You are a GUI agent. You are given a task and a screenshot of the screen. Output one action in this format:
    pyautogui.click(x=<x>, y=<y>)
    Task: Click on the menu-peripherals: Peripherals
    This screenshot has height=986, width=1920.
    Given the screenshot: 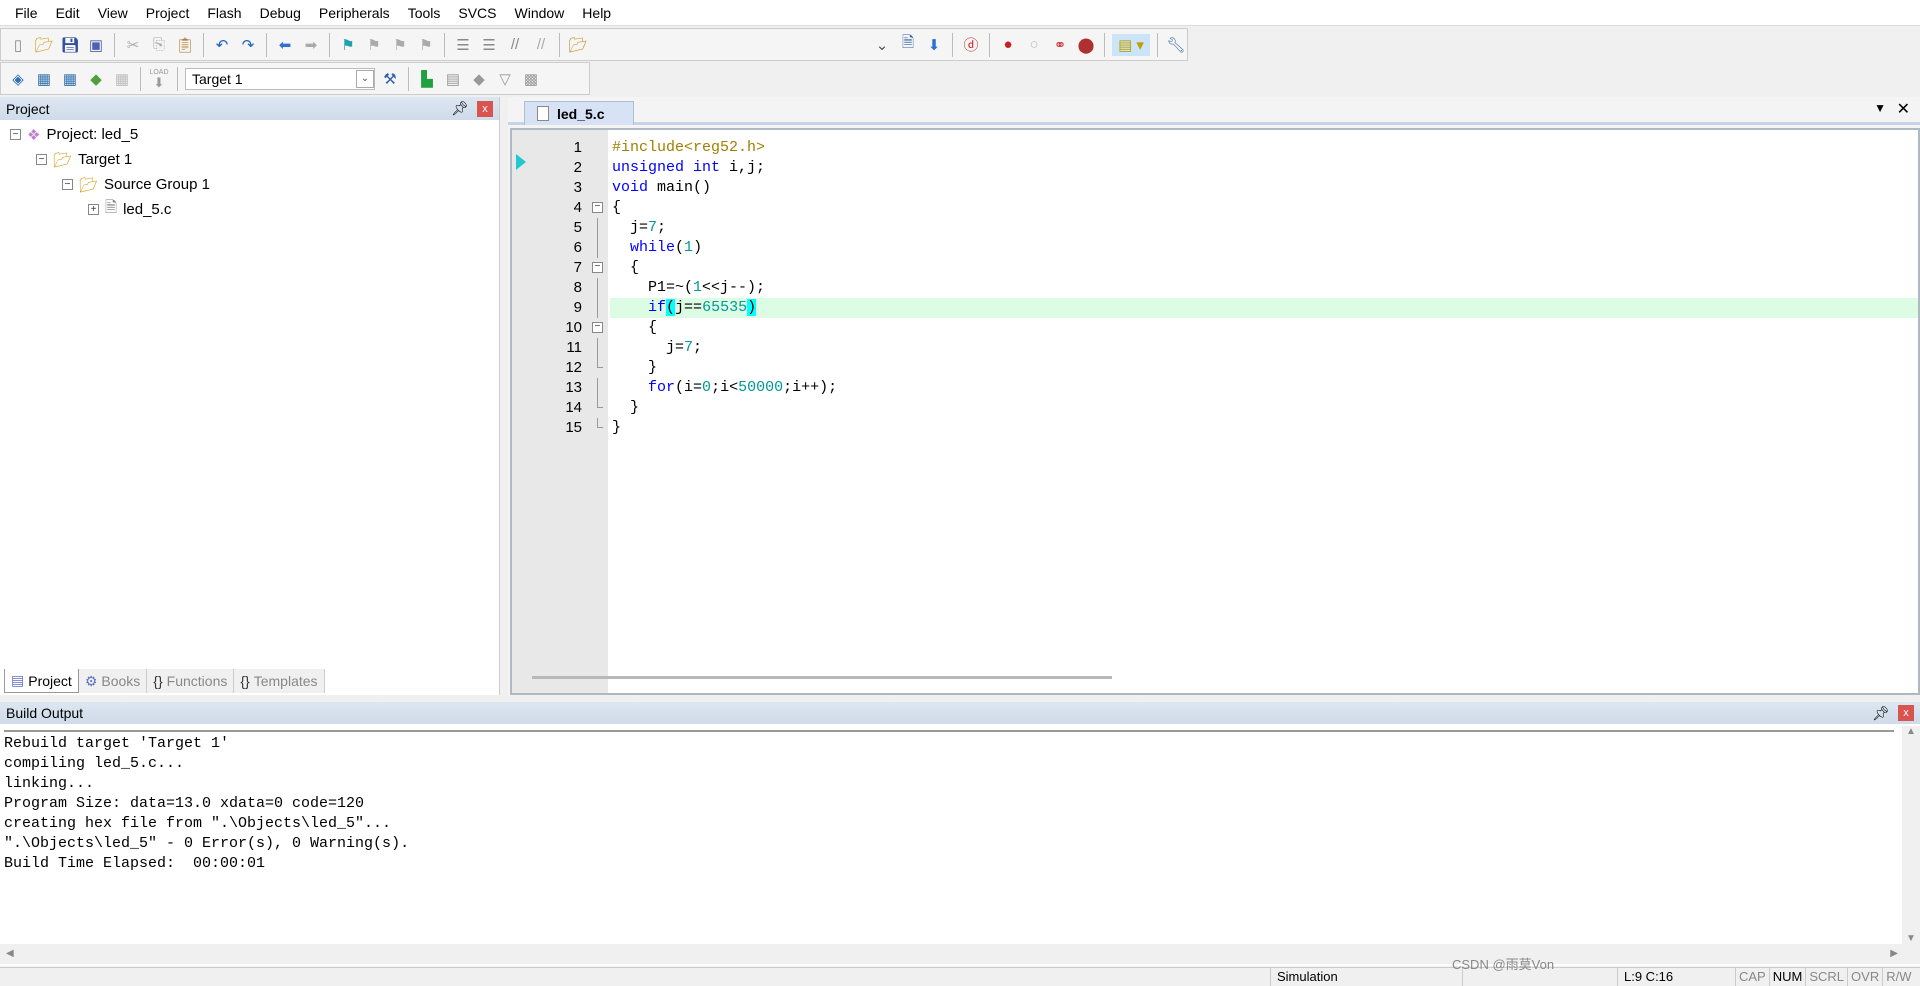 What is the action you would take?
    pyautogui.click(x=354, y=13)
    